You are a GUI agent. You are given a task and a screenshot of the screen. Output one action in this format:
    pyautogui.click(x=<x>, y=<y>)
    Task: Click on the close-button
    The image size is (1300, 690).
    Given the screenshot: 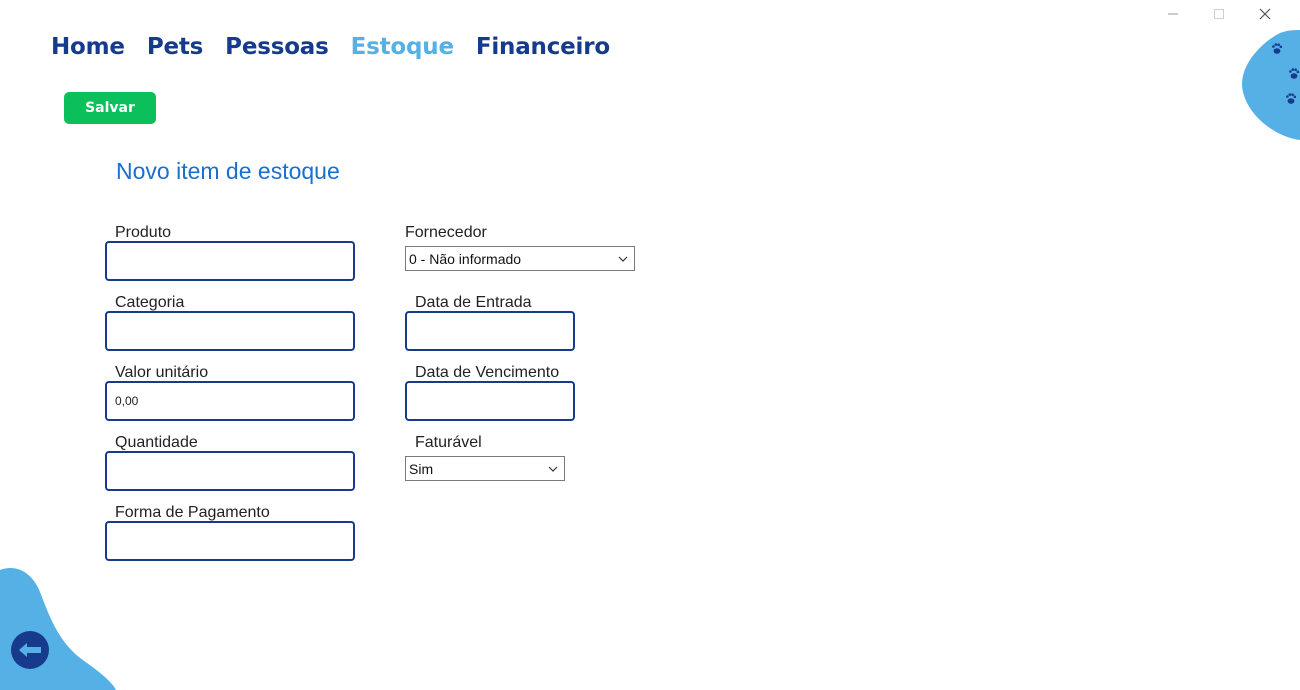 What is the action you would take?
    pyautogui.click(x=1265, y=14)
    